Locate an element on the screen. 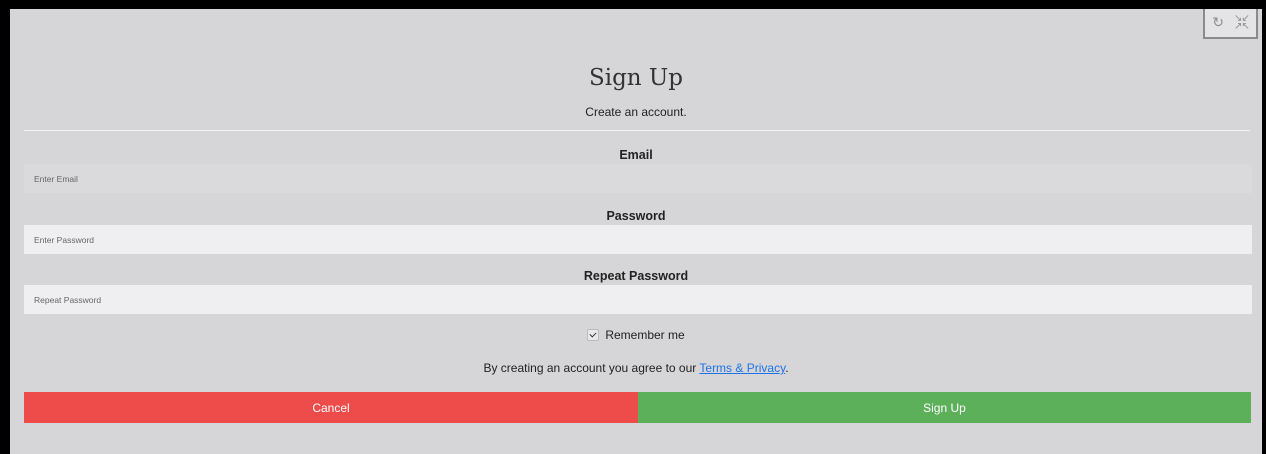 The image size is (1266, 454). cancel-button: Cancel is located at coordinates (331, 407).